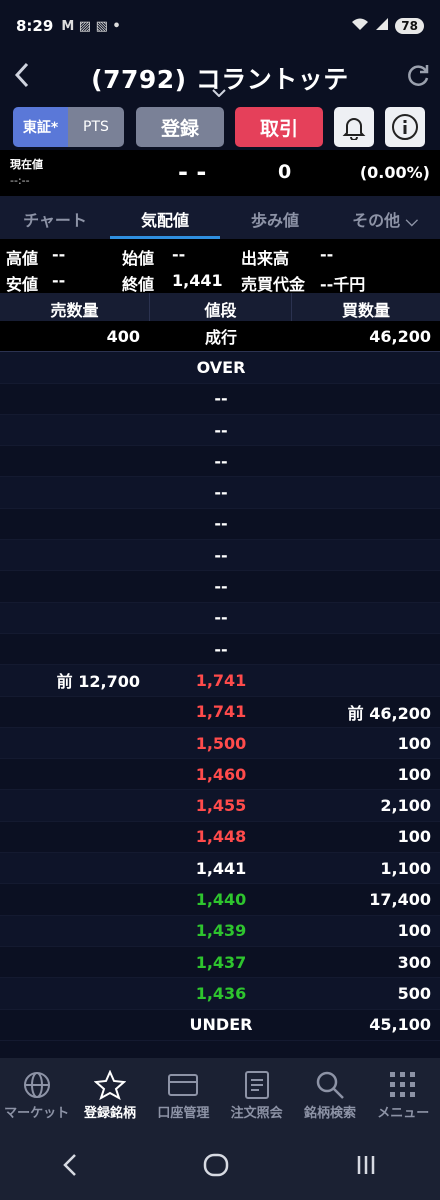 The height and width of the screenshot is (1200, 440). Describe the element at coordinates (220, 337) in the screenshot. I see `book-row: 400 成行 46,200` at that location.